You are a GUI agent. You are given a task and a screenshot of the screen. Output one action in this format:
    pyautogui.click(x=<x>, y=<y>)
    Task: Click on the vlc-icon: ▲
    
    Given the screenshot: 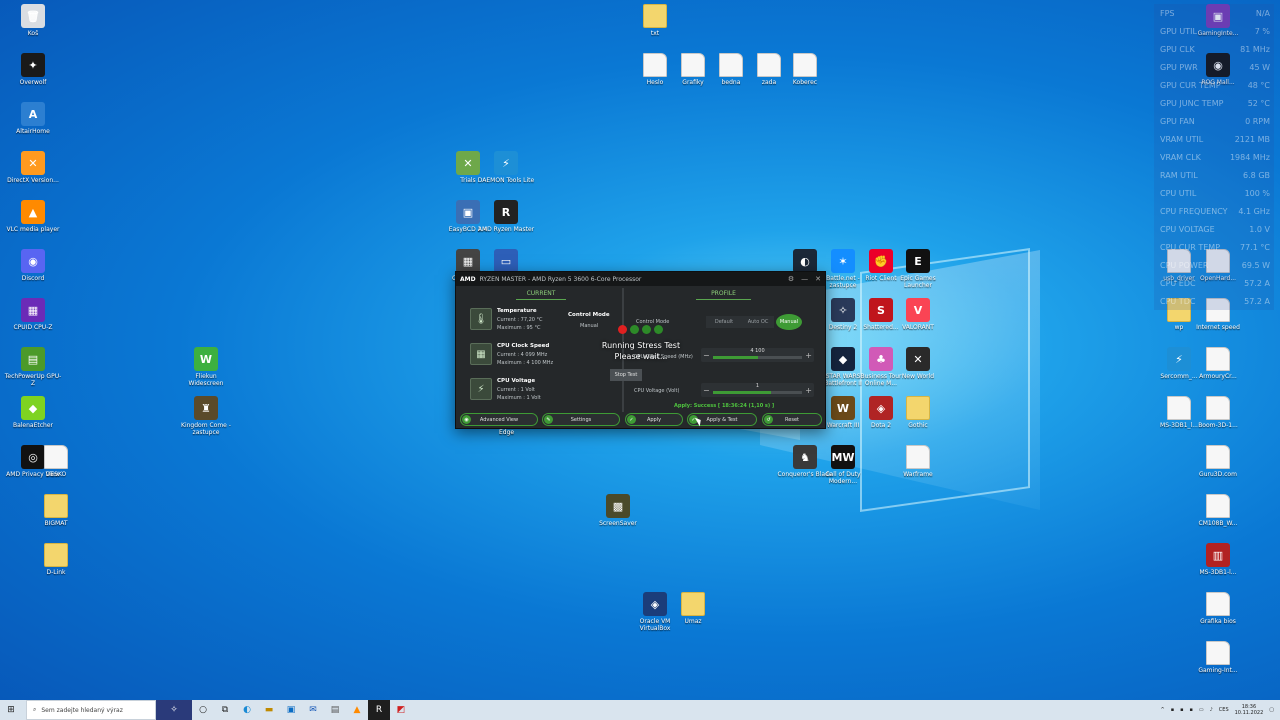 What is the action you would take?
    pyautogui.click(x=357, y=710)
    